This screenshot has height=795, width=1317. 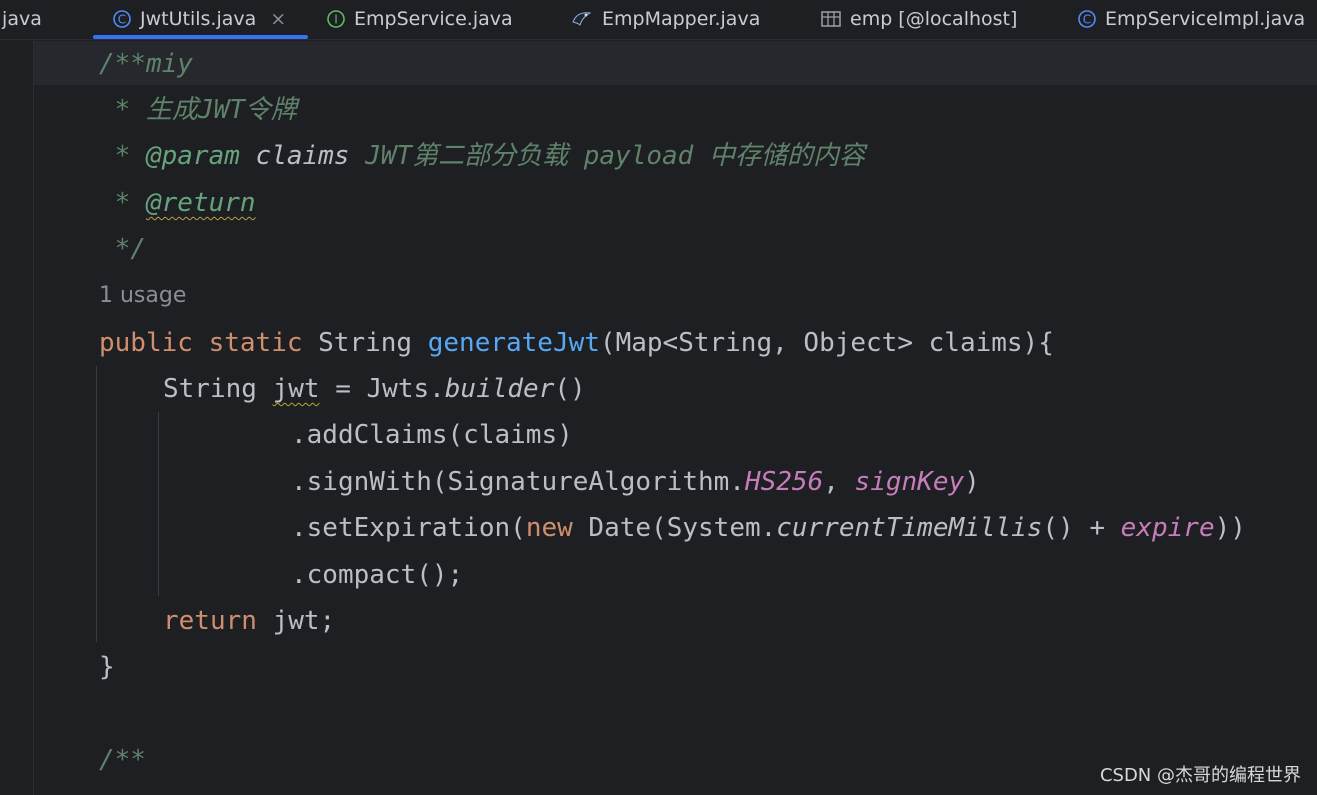 What do you see at coordinates (200, 37) in the screenshot?
I see `active-tab-indicator` at bounding box center [200, 37].